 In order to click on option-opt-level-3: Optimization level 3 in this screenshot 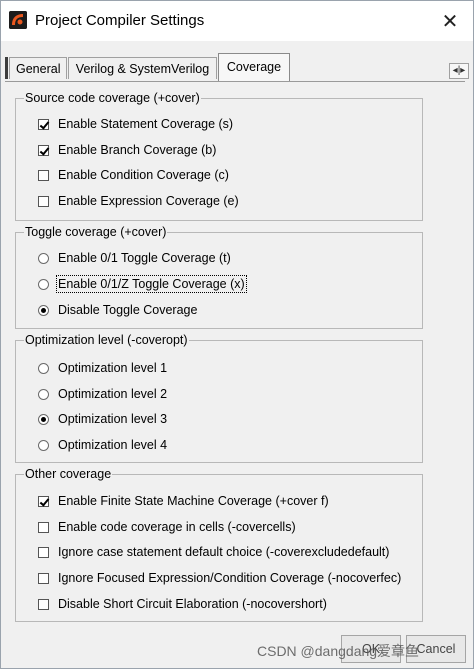, I will do `click(102, 419)`.